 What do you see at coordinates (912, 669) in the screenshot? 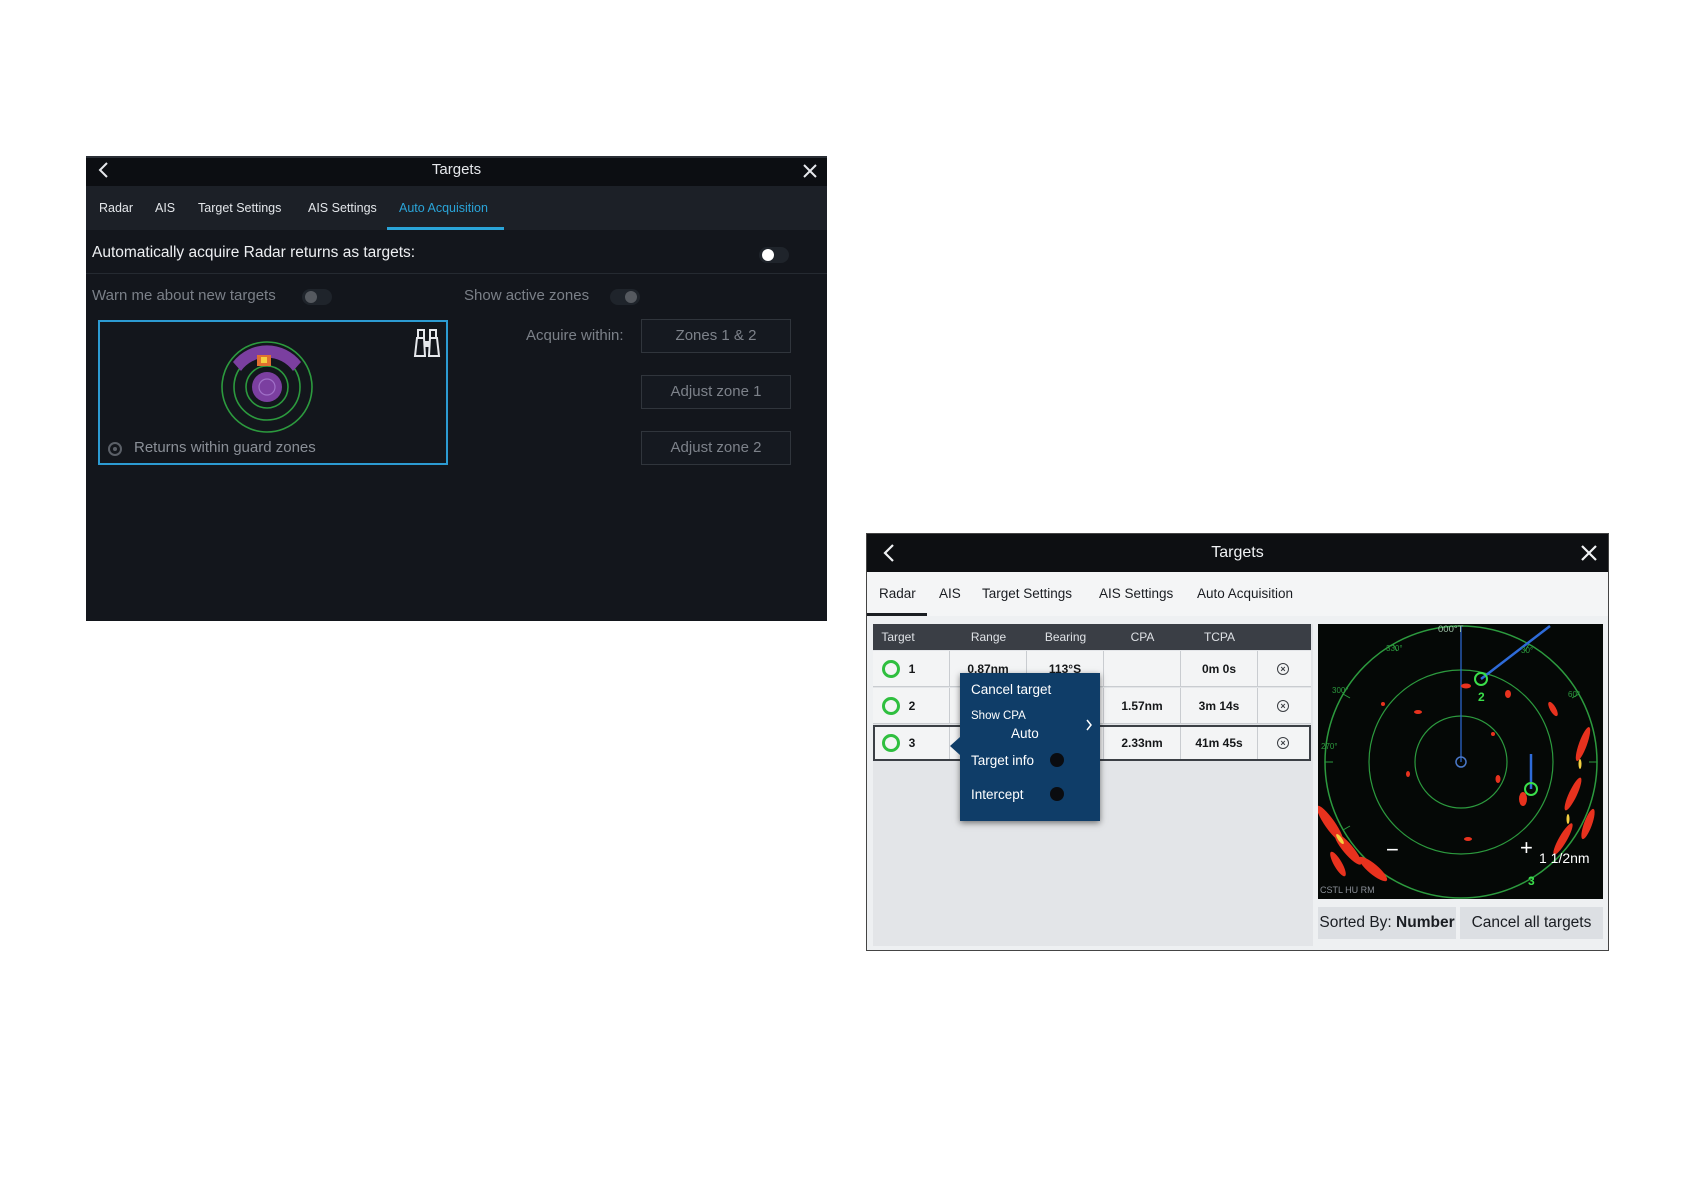
I see `target-number: 1` at bounding box center [912, 669].